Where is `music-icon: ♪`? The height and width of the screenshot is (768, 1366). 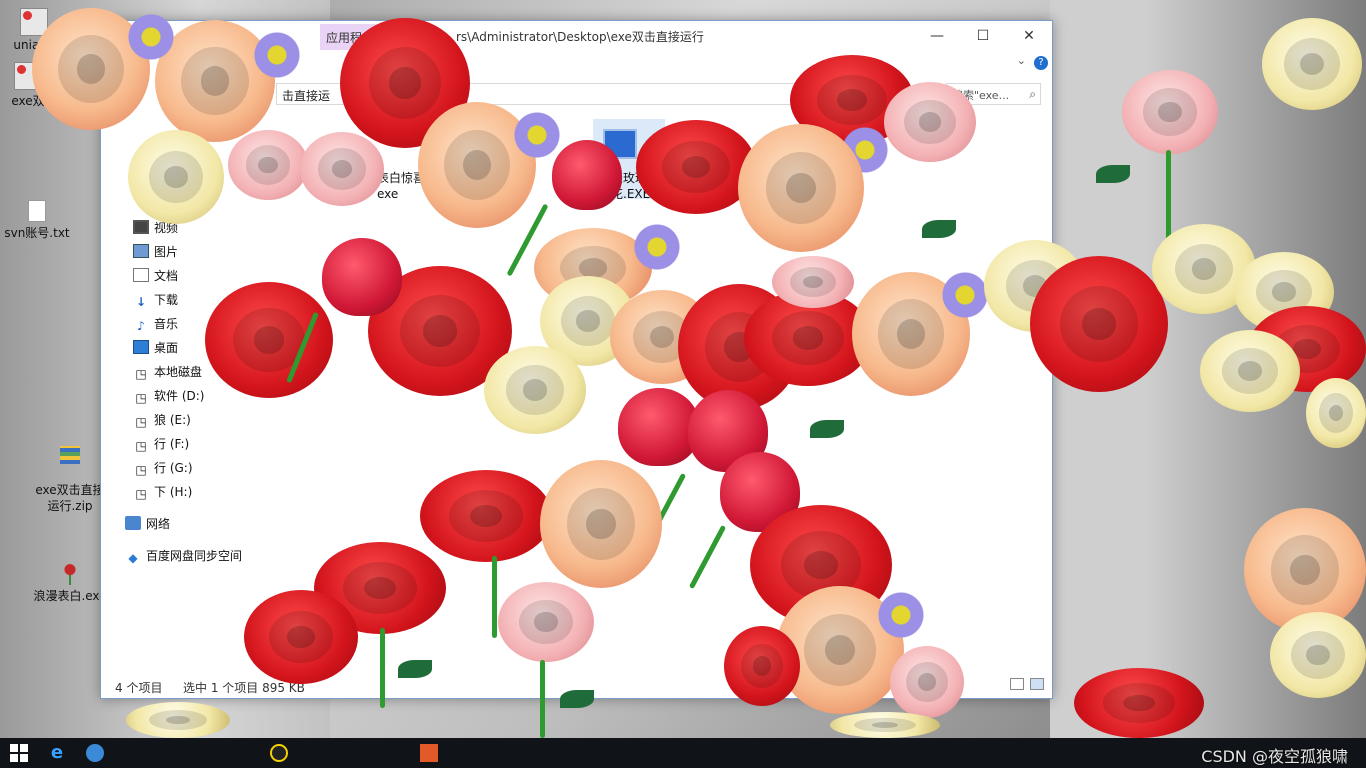
music-icon: ♪ is located at coordinates (141, 326).